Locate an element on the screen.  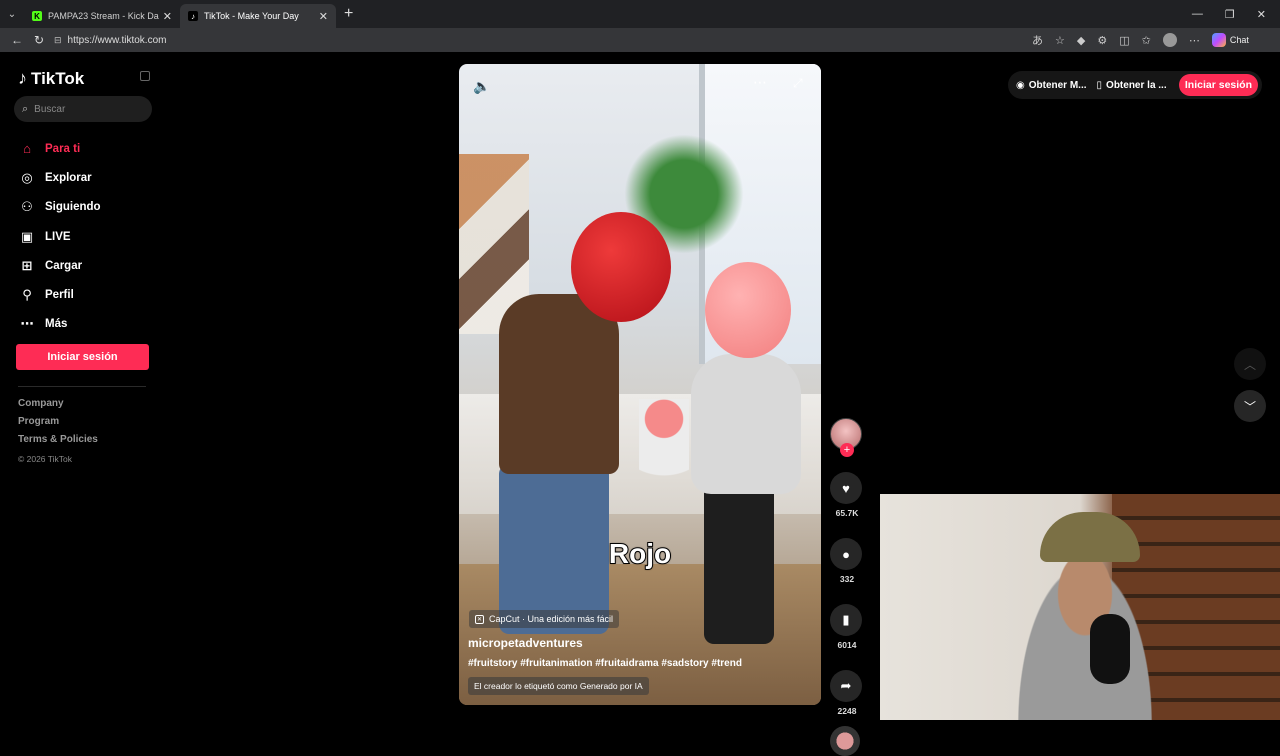
tiktok-favicon-icon: ♪ is located at coordinates (193, 16).